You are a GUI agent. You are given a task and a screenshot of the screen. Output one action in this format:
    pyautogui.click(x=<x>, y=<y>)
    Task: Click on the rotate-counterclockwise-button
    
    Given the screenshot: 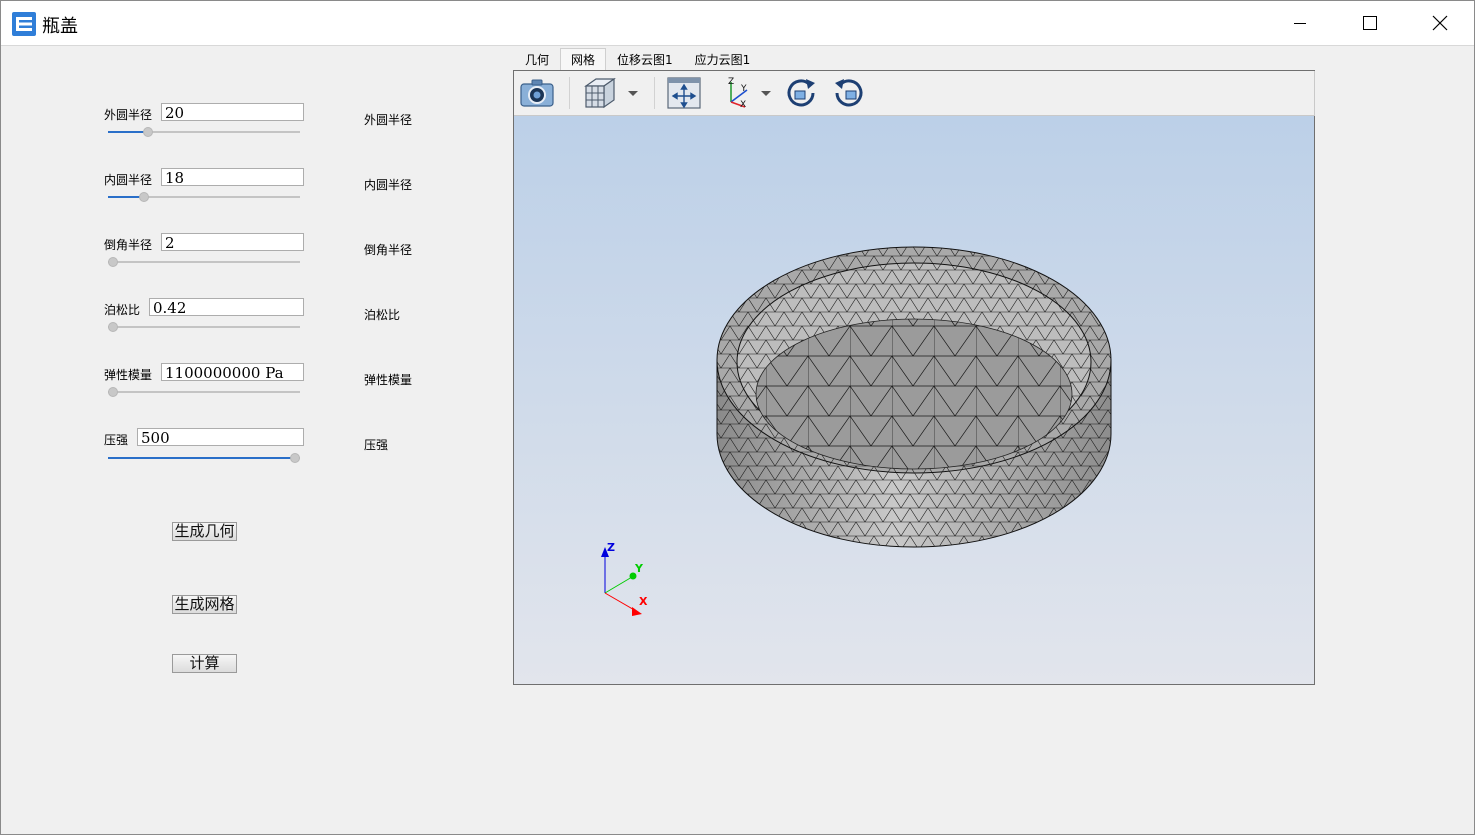 What is the action you would take?
    pyautogui.click(x=849, y=93)
    